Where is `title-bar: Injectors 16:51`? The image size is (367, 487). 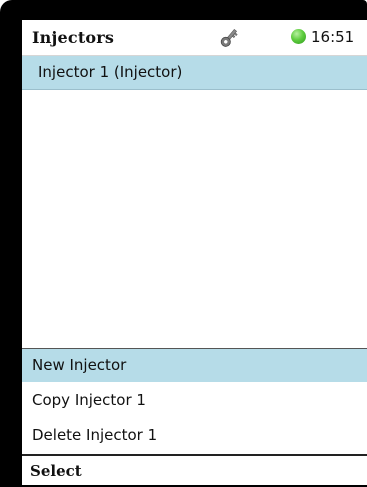 title-bar: Injectors 16:51 is located at coordinates (194, 38).